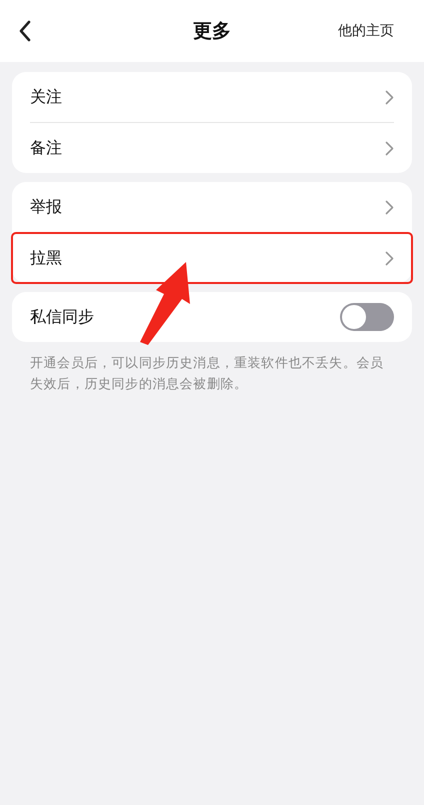  I want to click on settings-row: 拉黑, so click(212, 258).